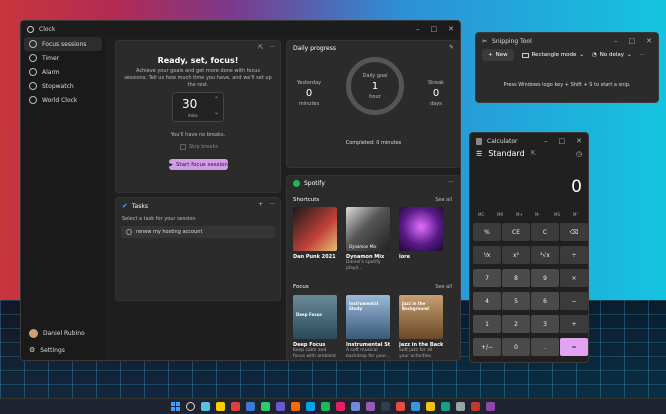 This screenshot has height=414, width=666. Describe the element at coordinates (516, 347) in the screenshot. I see `calc-key: 0` at that location.